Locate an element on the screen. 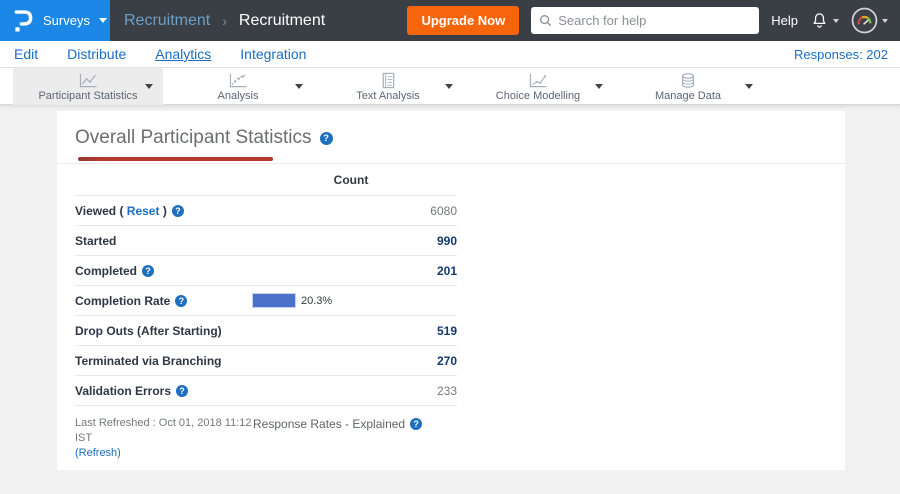 This screenshot has height=494, width=900. row-label-suffix: ) is located at coordinates (163, 210).